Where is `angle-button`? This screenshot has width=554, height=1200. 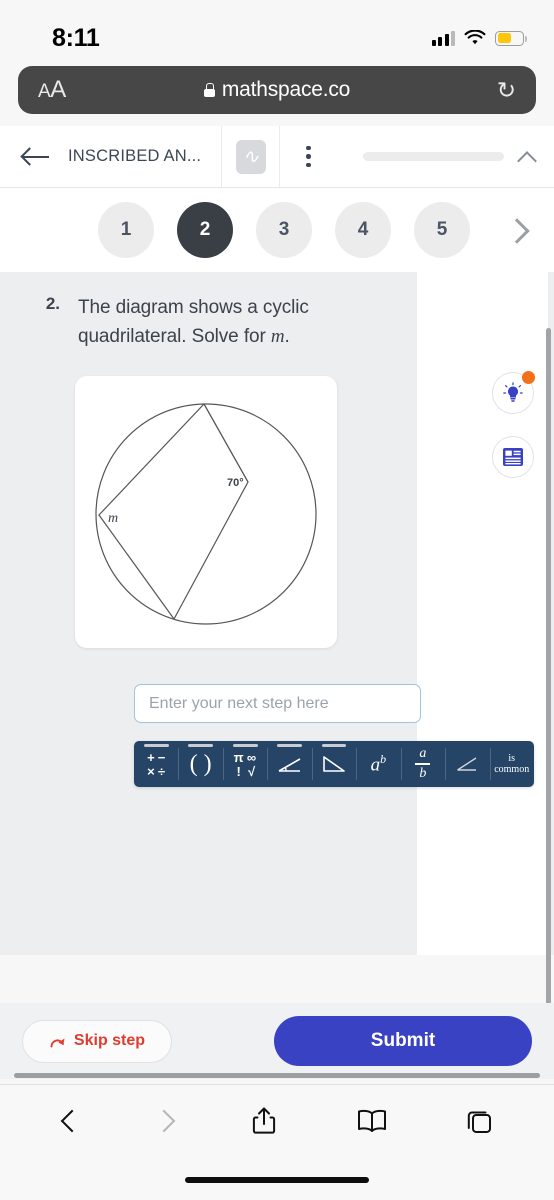 angle-button is located at coordinates (289, 764).